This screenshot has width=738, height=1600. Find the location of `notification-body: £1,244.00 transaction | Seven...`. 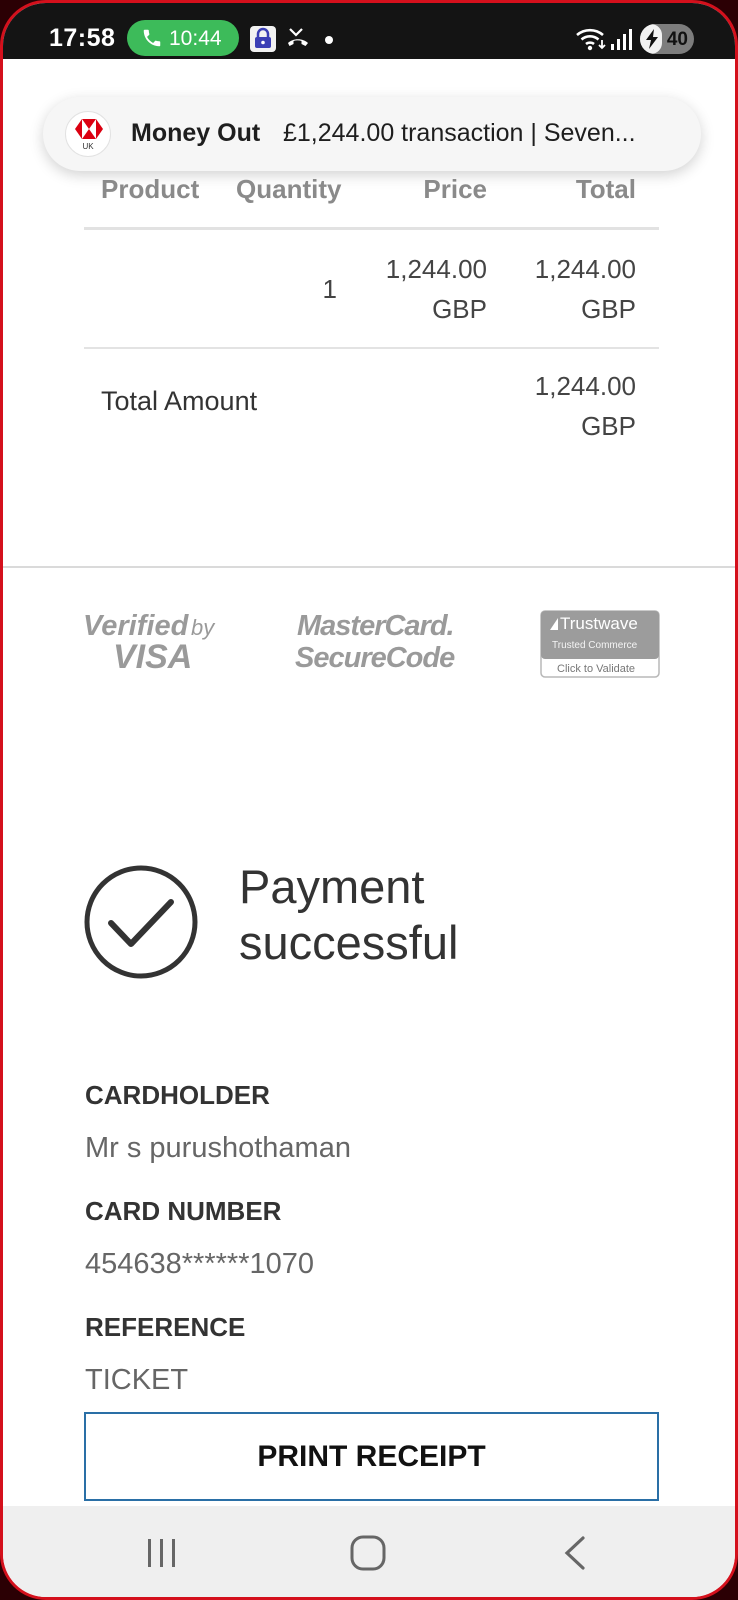

notification-body: £1,244.00 transaction | Seven... is located at coordinates (459, 133).